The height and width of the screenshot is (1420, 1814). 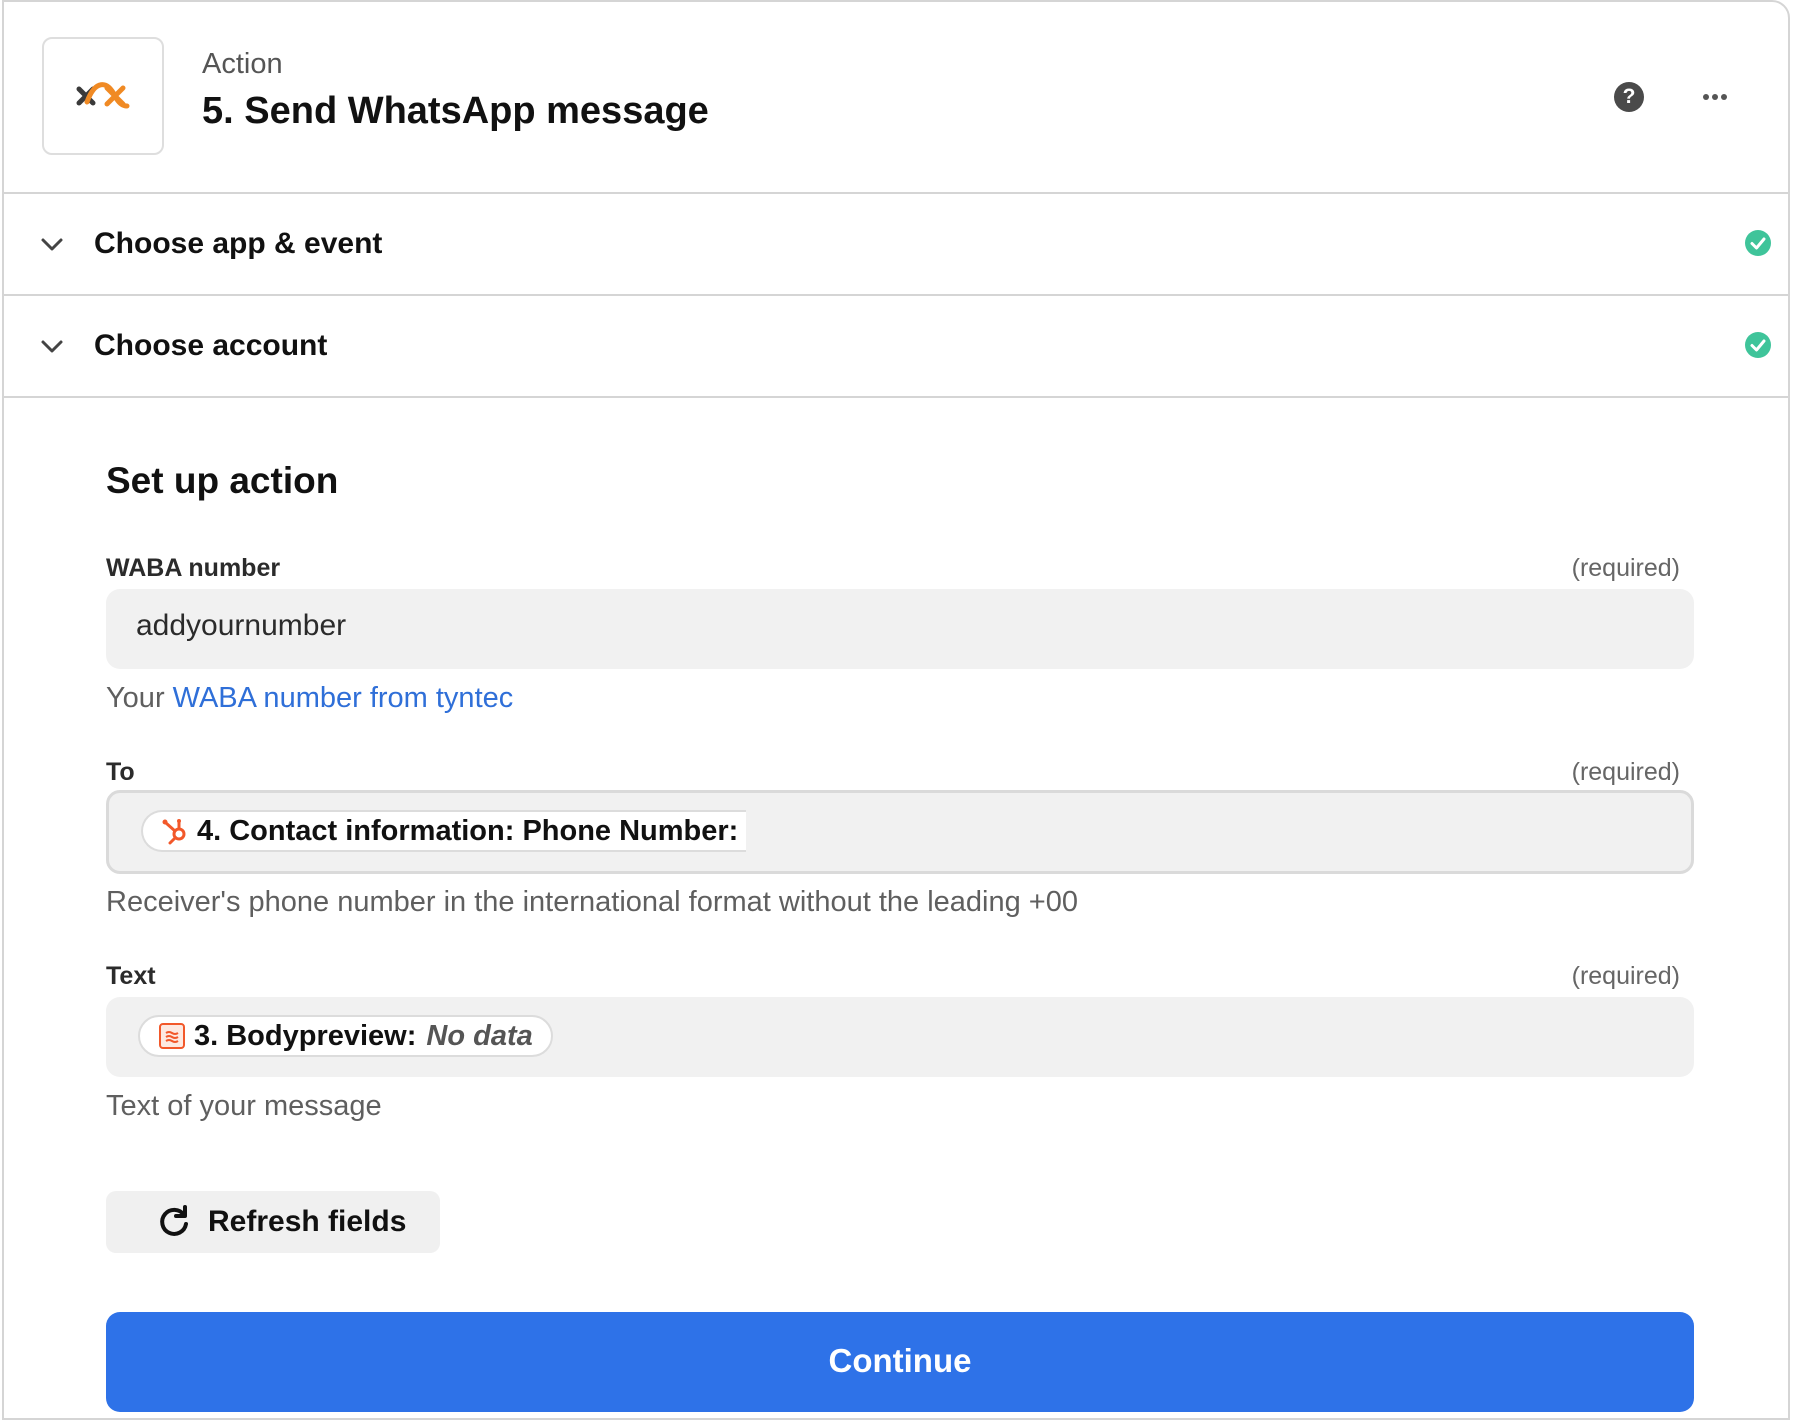 What do you see at coordinates (900, 1037) in the screenshot?
I see `text-input: 3. Bodypreview: No data` at bounding box center [900, 1037].